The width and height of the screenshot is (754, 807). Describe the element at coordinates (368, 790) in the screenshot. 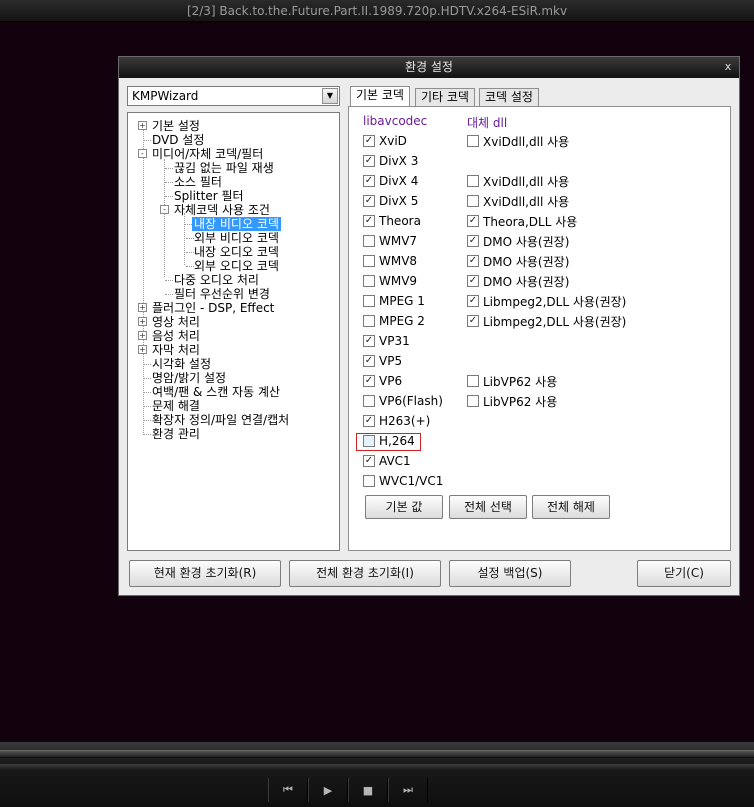

I see `stop-button: ■` at that location.